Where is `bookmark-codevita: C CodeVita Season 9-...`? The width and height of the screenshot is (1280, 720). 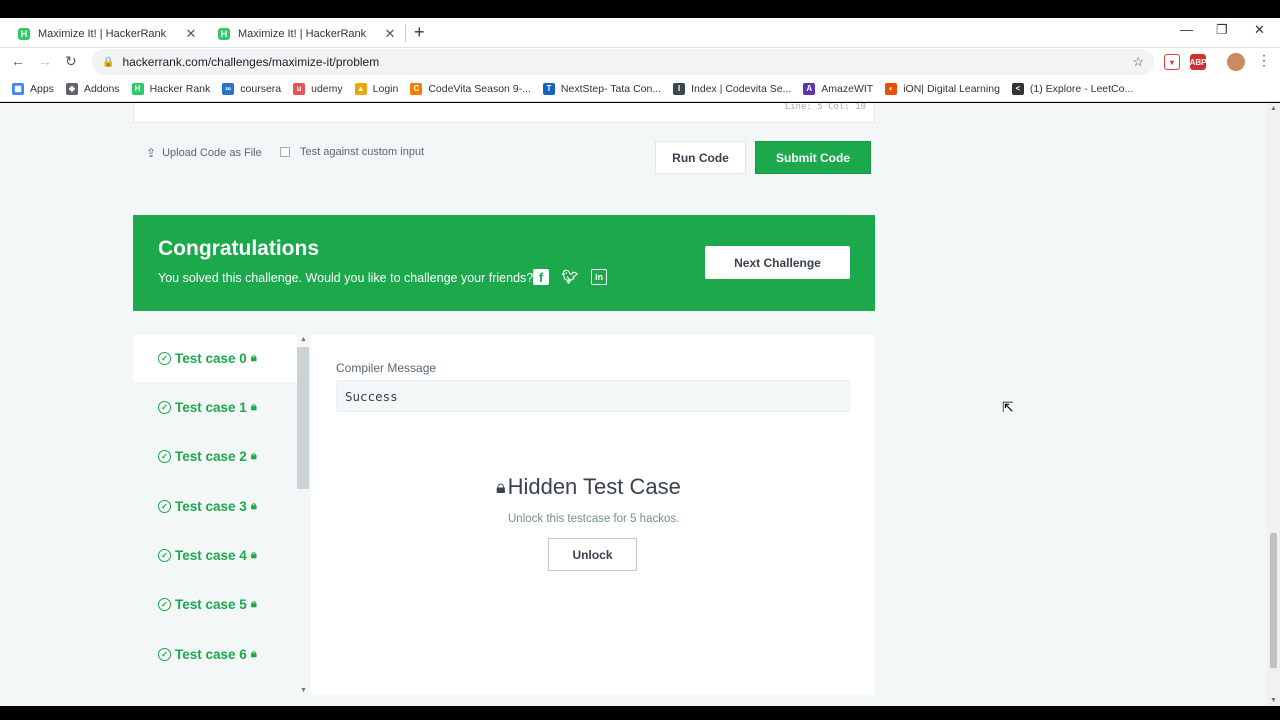 bookmark-codevita: C CodeVita Season 9-... is located at coordinates (470, 88).